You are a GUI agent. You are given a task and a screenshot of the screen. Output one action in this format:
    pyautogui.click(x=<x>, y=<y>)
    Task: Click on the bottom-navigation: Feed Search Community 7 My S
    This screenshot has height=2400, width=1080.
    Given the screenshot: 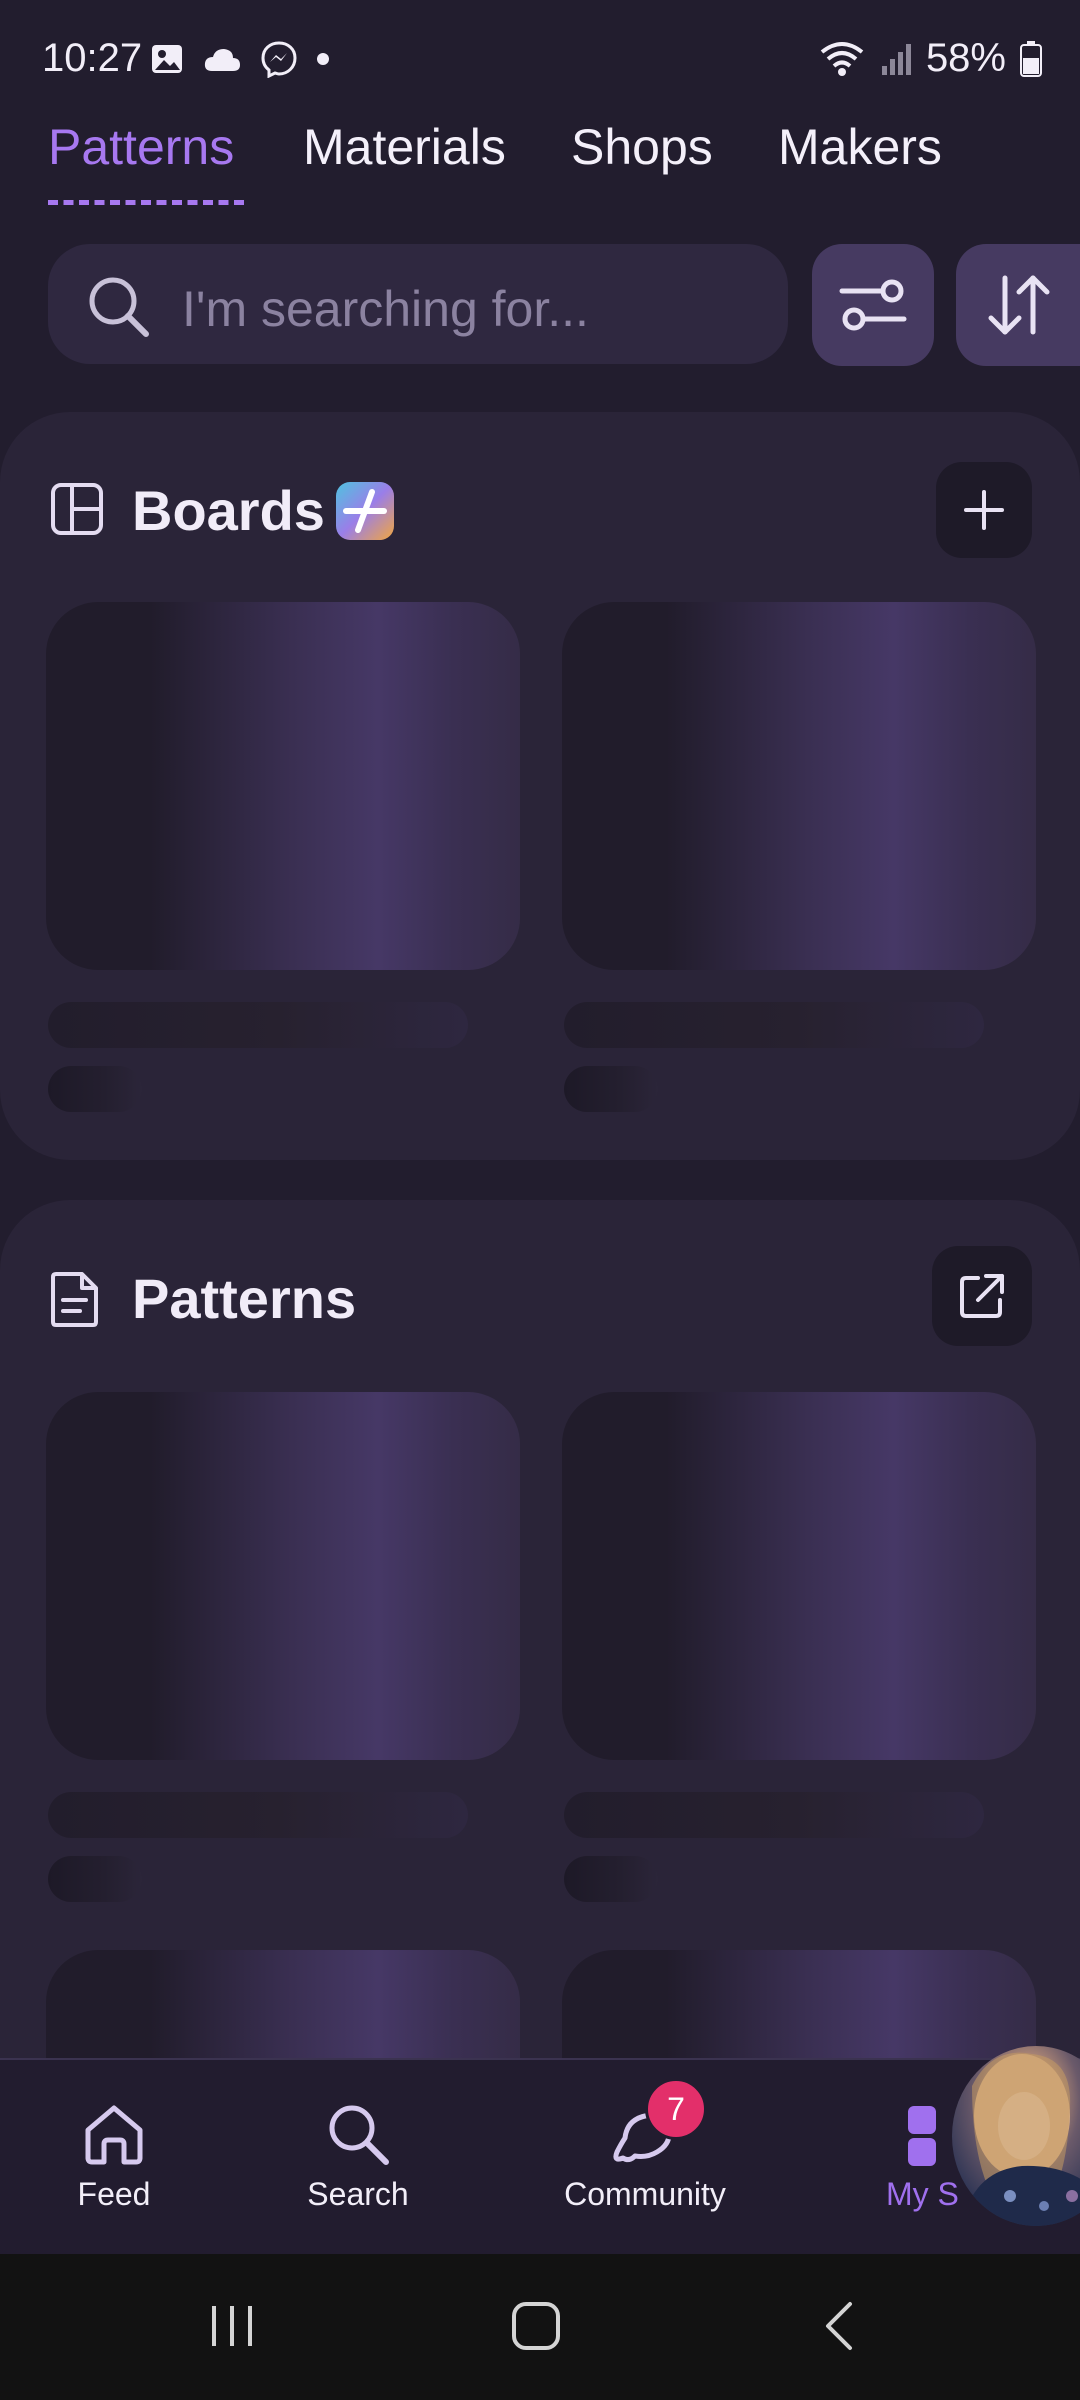 What is the action you would take?
    pyautogui.click(x=540, y=2157)
    